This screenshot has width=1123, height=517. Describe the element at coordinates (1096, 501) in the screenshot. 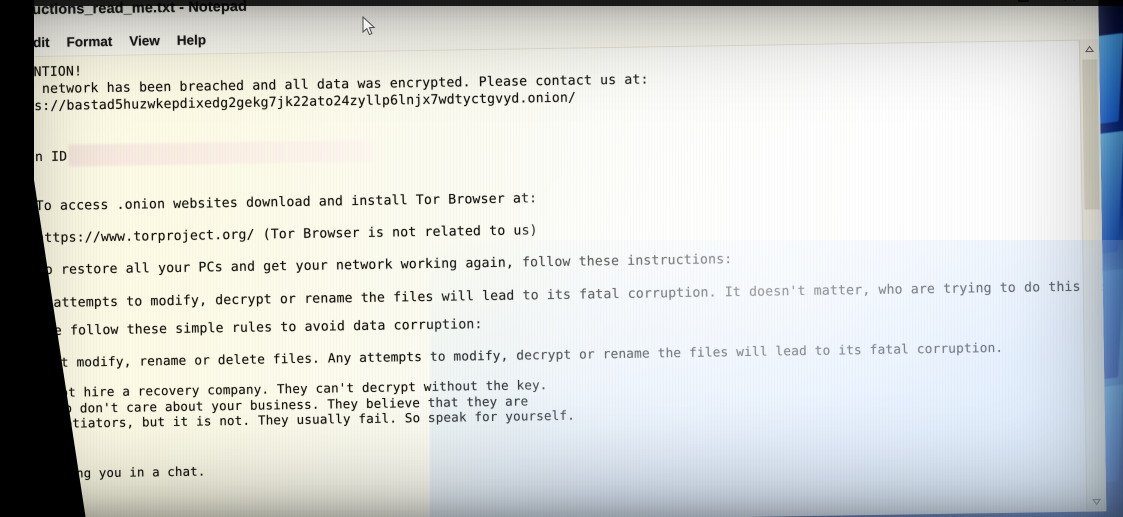

I see `scroll-down-arrow-icon` at that location.